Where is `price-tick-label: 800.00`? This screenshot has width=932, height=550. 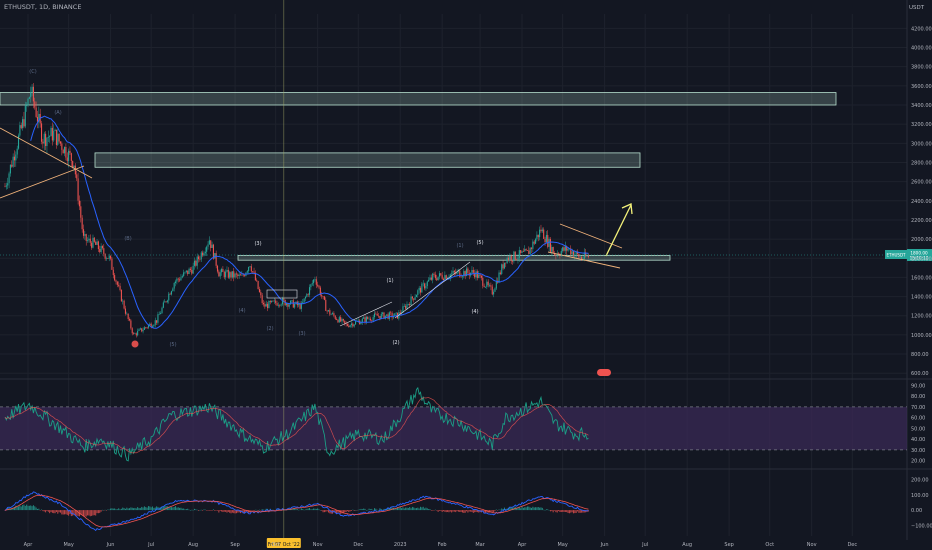
price-tick-label: 800.00 is located at coordinates (920, 355).